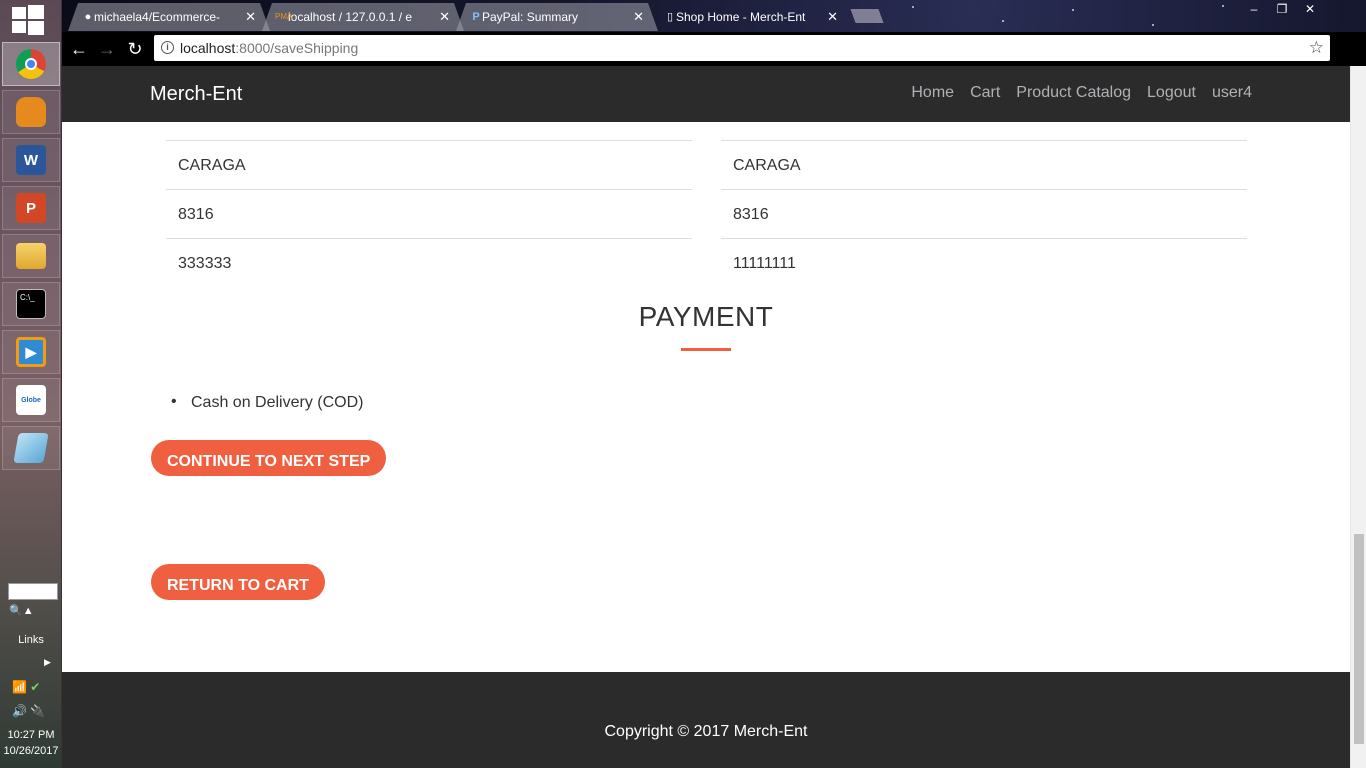 The width and height of the screenshot is (1366, 768). I want to click on media-player-icon: ▶, so click(31, 352).